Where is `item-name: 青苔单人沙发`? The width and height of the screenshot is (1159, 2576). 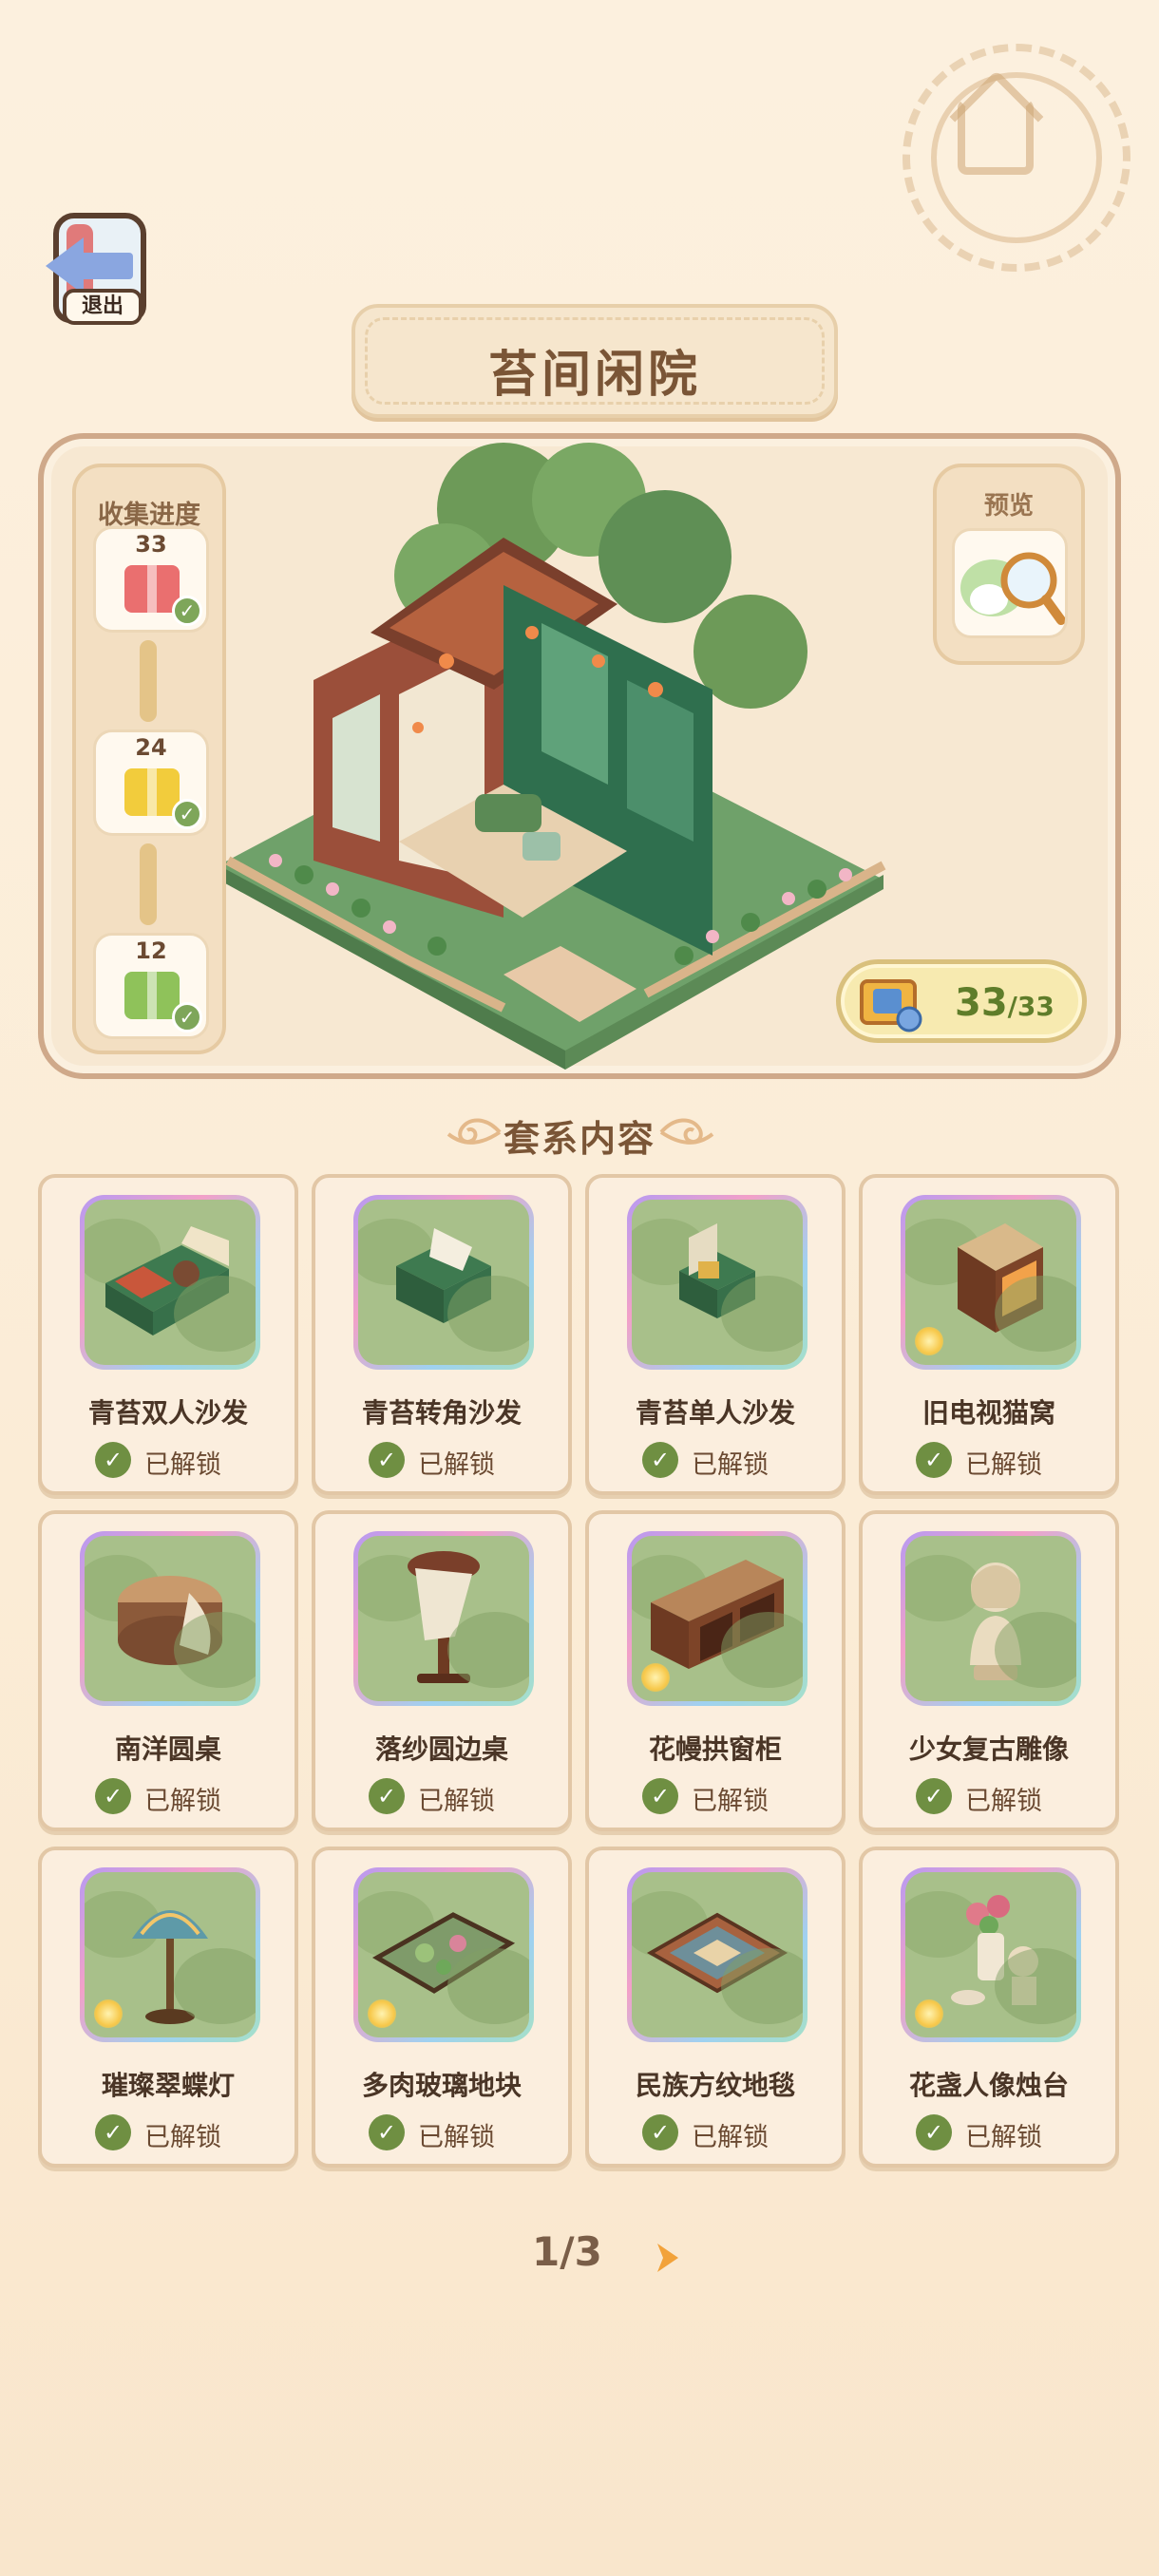 item-name: 青苔单人沙发 is located at coordinates (715, 1413).